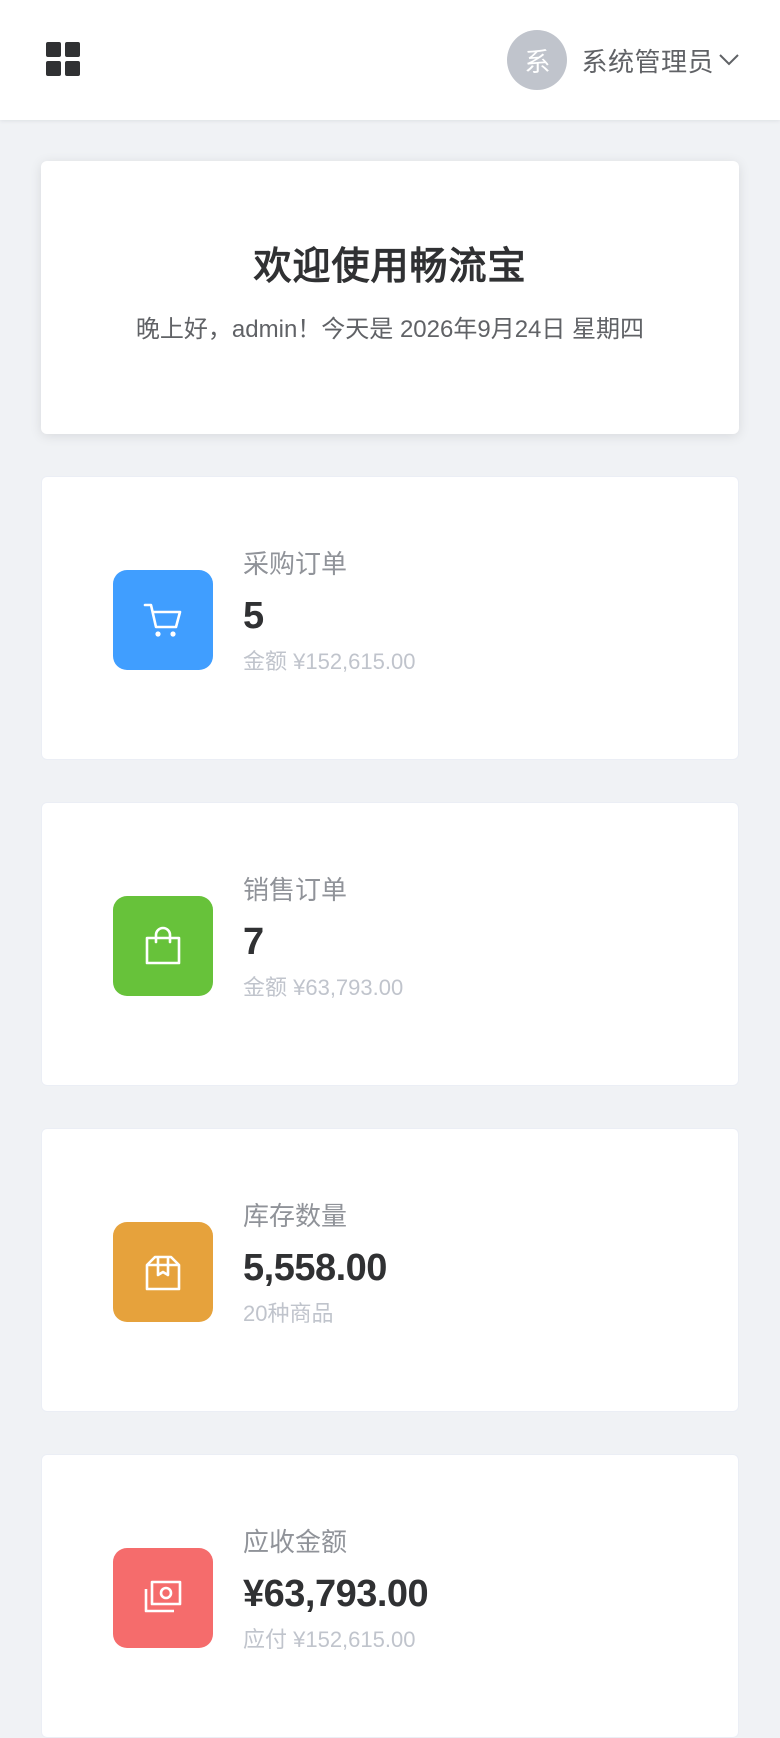  Describe the element at coordinates (390, 297) in the screenshot. I see `welcome-card: 欢迎使用畅流宝 晚上好，admin！今天是 2026年9月24日 星期四` at that location.